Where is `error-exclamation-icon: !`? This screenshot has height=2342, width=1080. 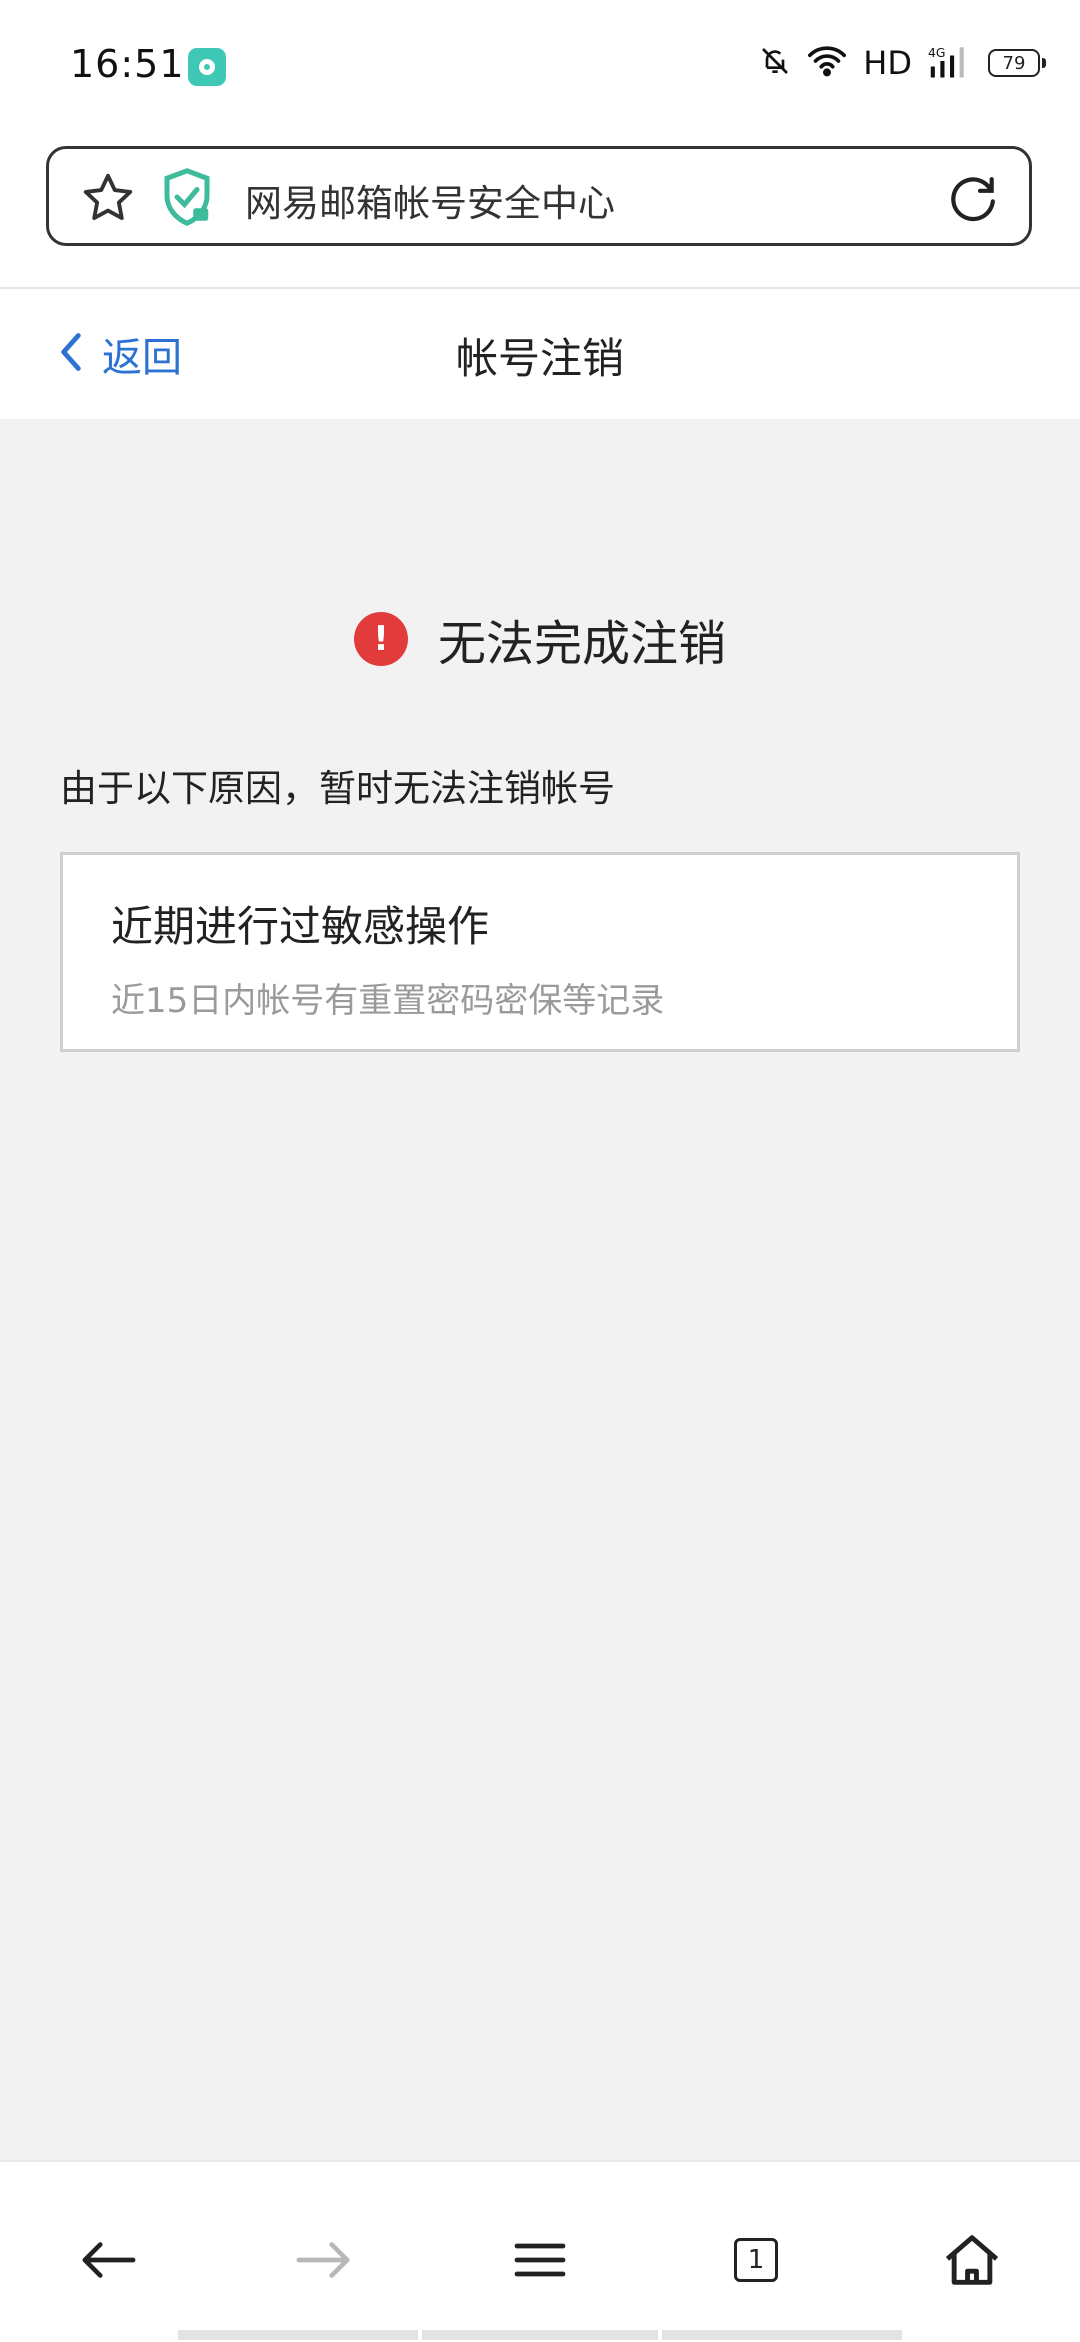 error-exclamation-icon: ! is located at coordinates (380, 639).